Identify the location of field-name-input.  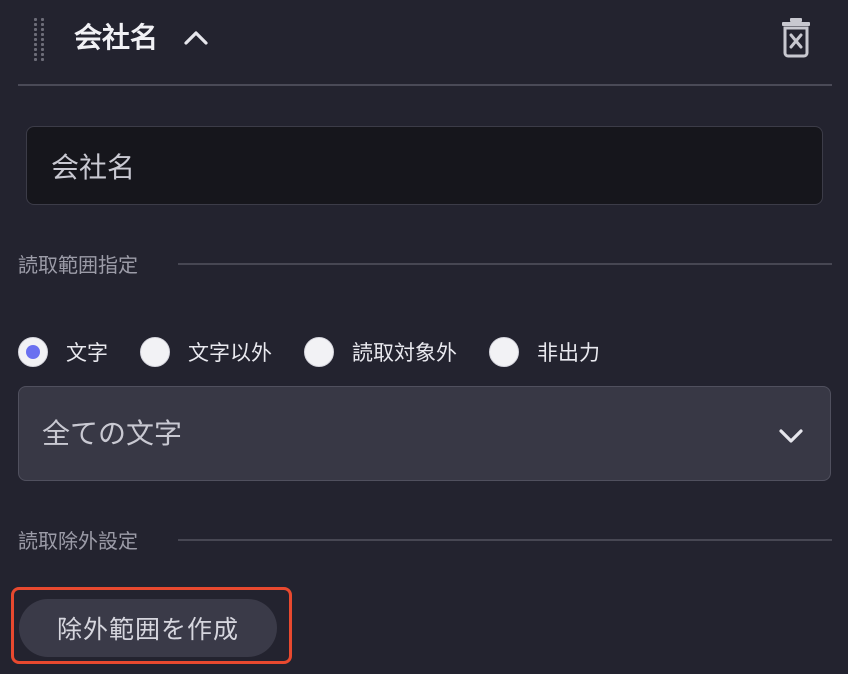
(424, 165).